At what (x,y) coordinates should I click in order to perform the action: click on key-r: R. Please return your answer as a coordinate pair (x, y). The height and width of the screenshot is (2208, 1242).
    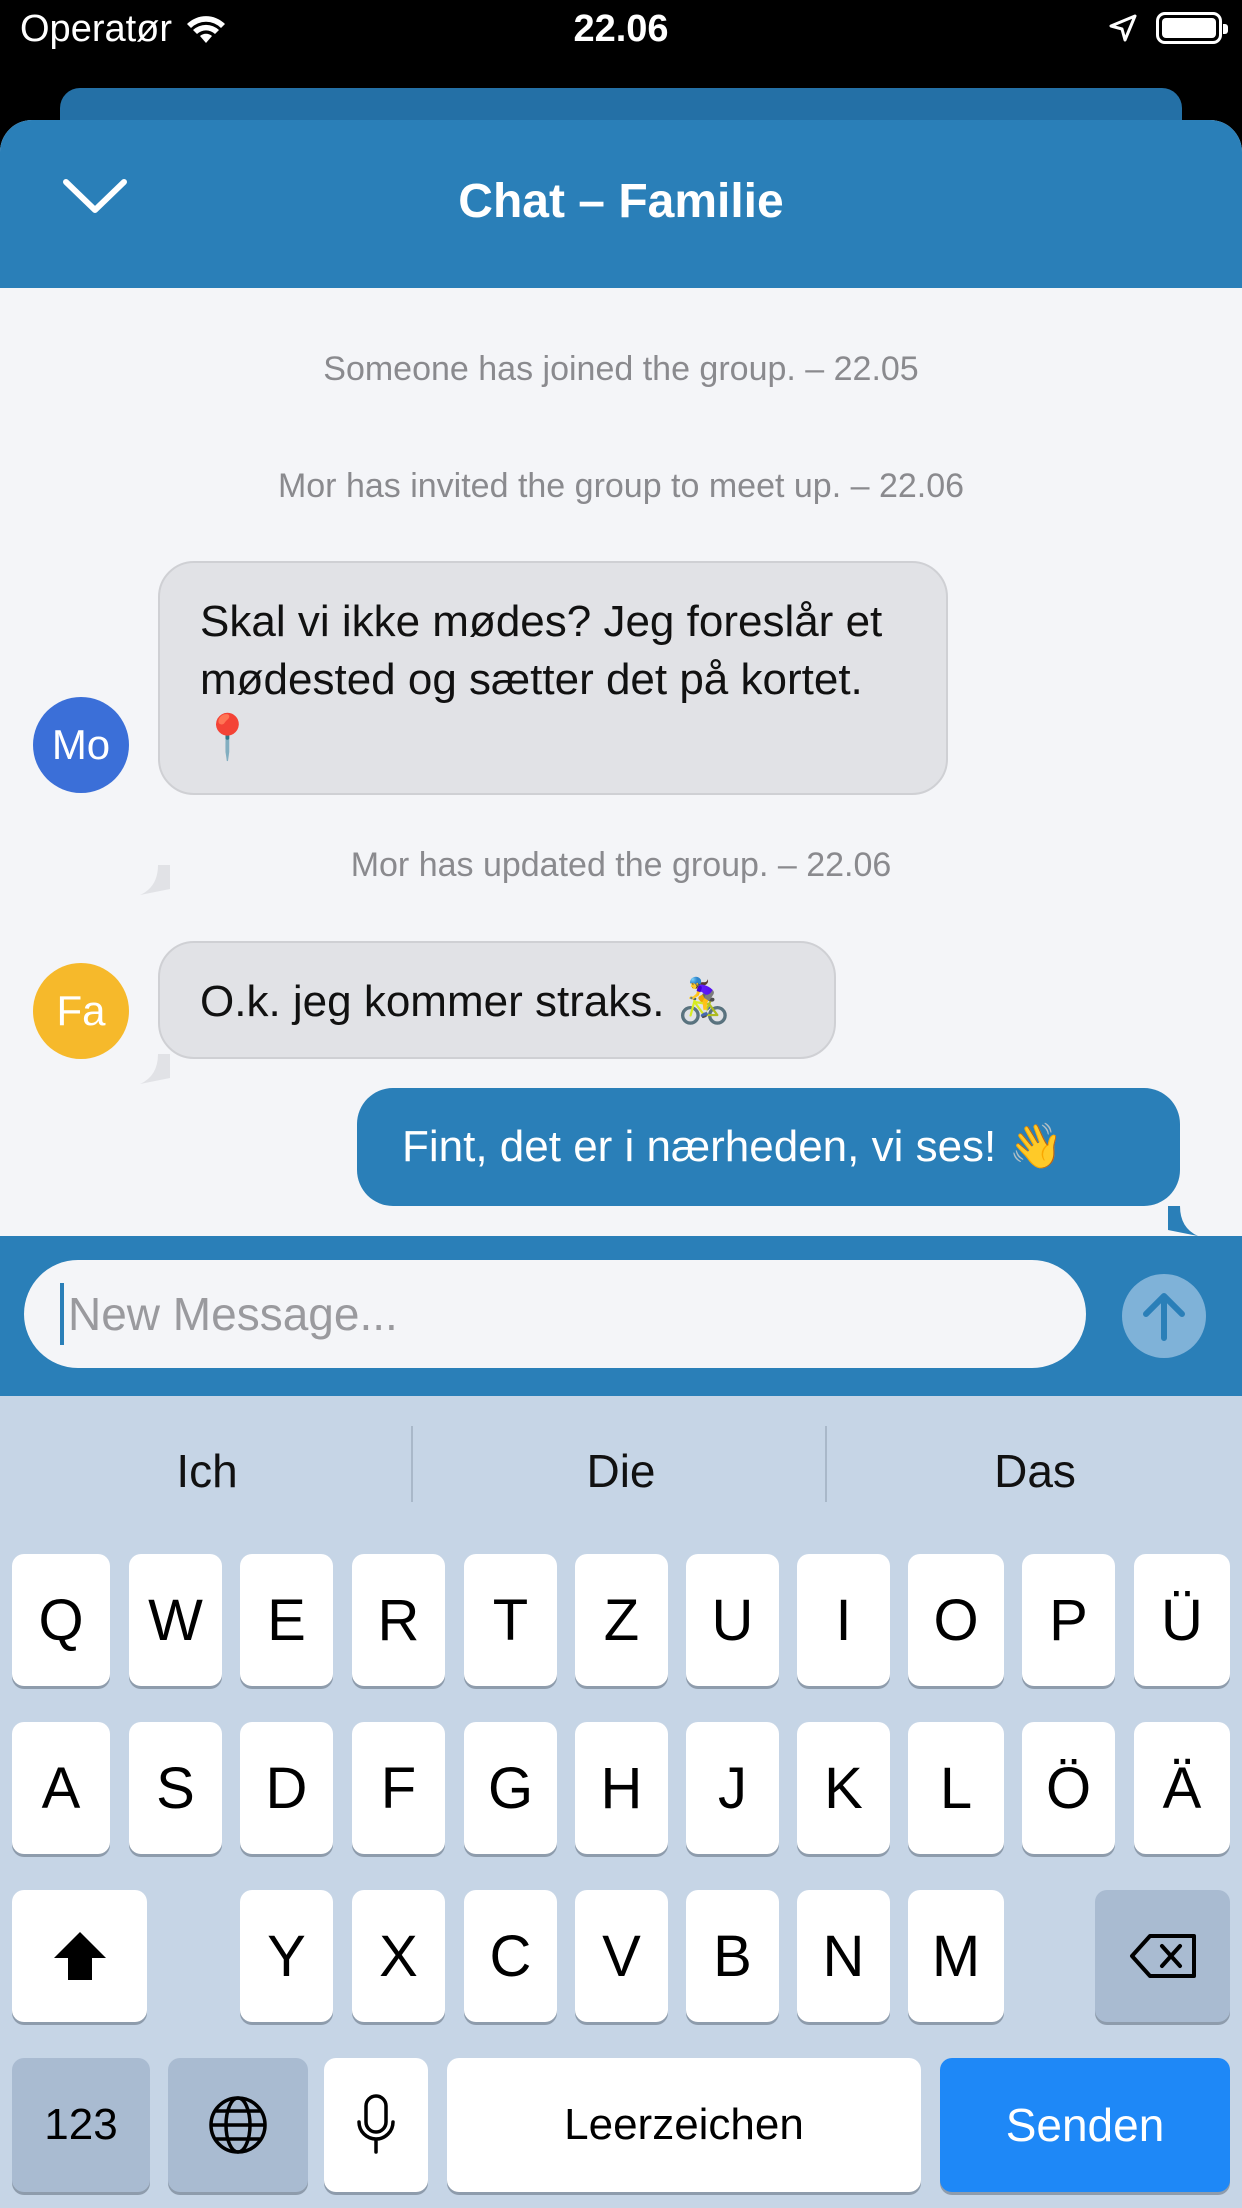
    Looking at the image, I should click on (398, 1620).